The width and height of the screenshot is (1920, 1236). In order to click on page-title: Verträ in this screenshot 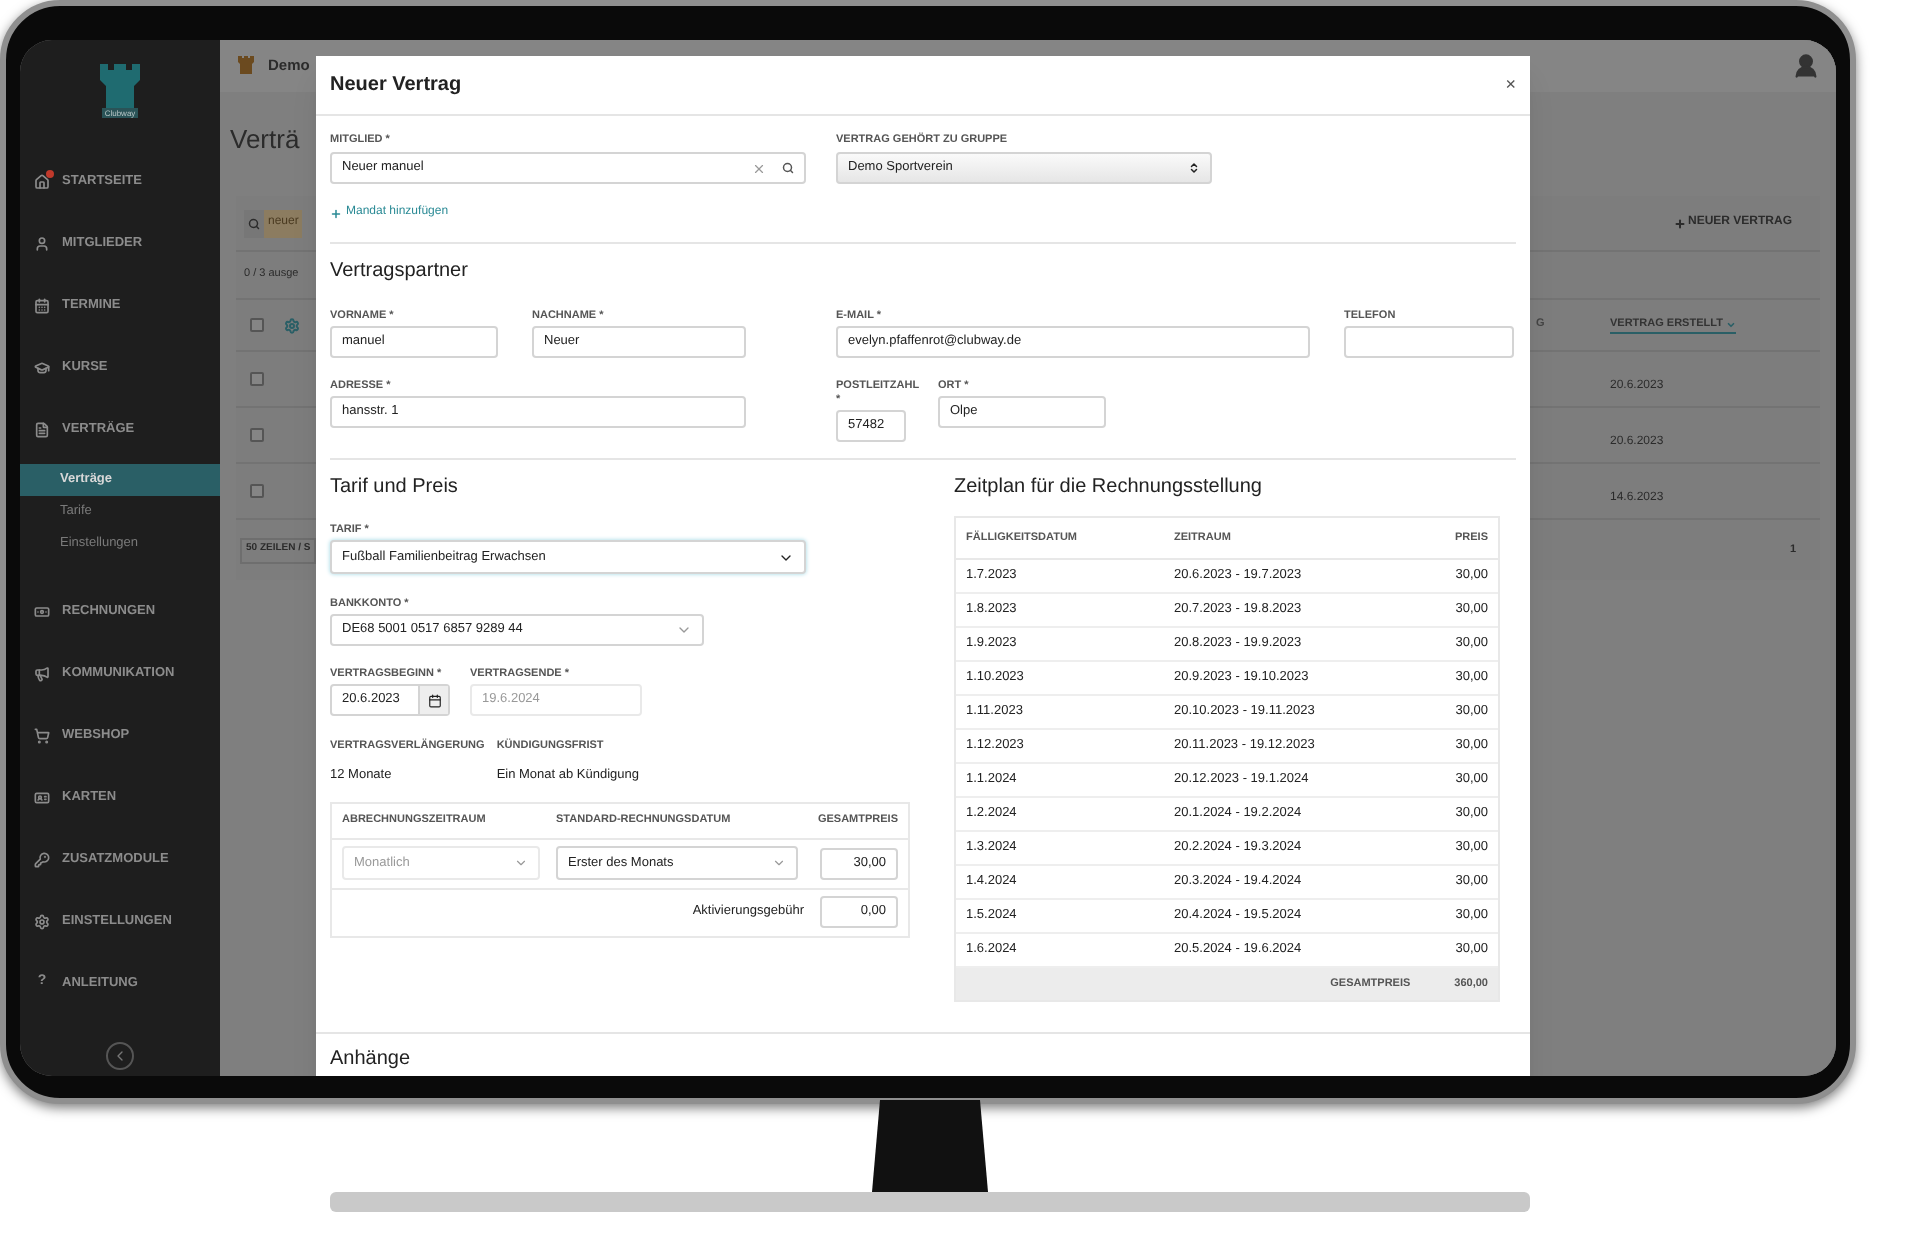, I will do `click(265, 141)`.